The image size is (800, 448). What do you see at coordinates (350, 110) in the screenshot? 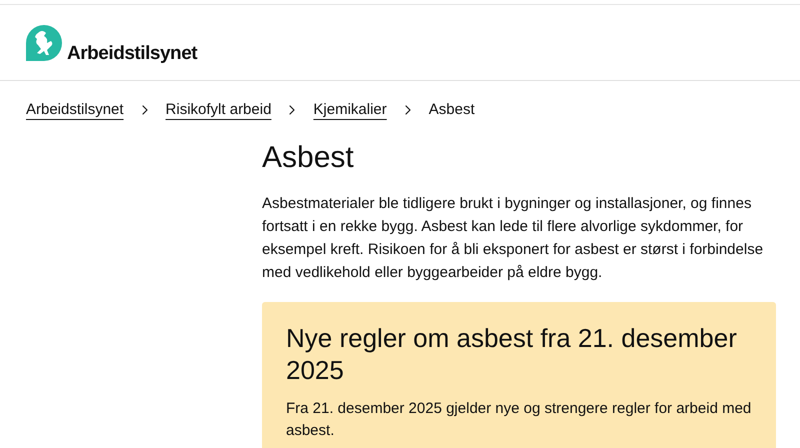
I see `breadcrumb-link: Kjemikalier` at bounding box center [350, 110].